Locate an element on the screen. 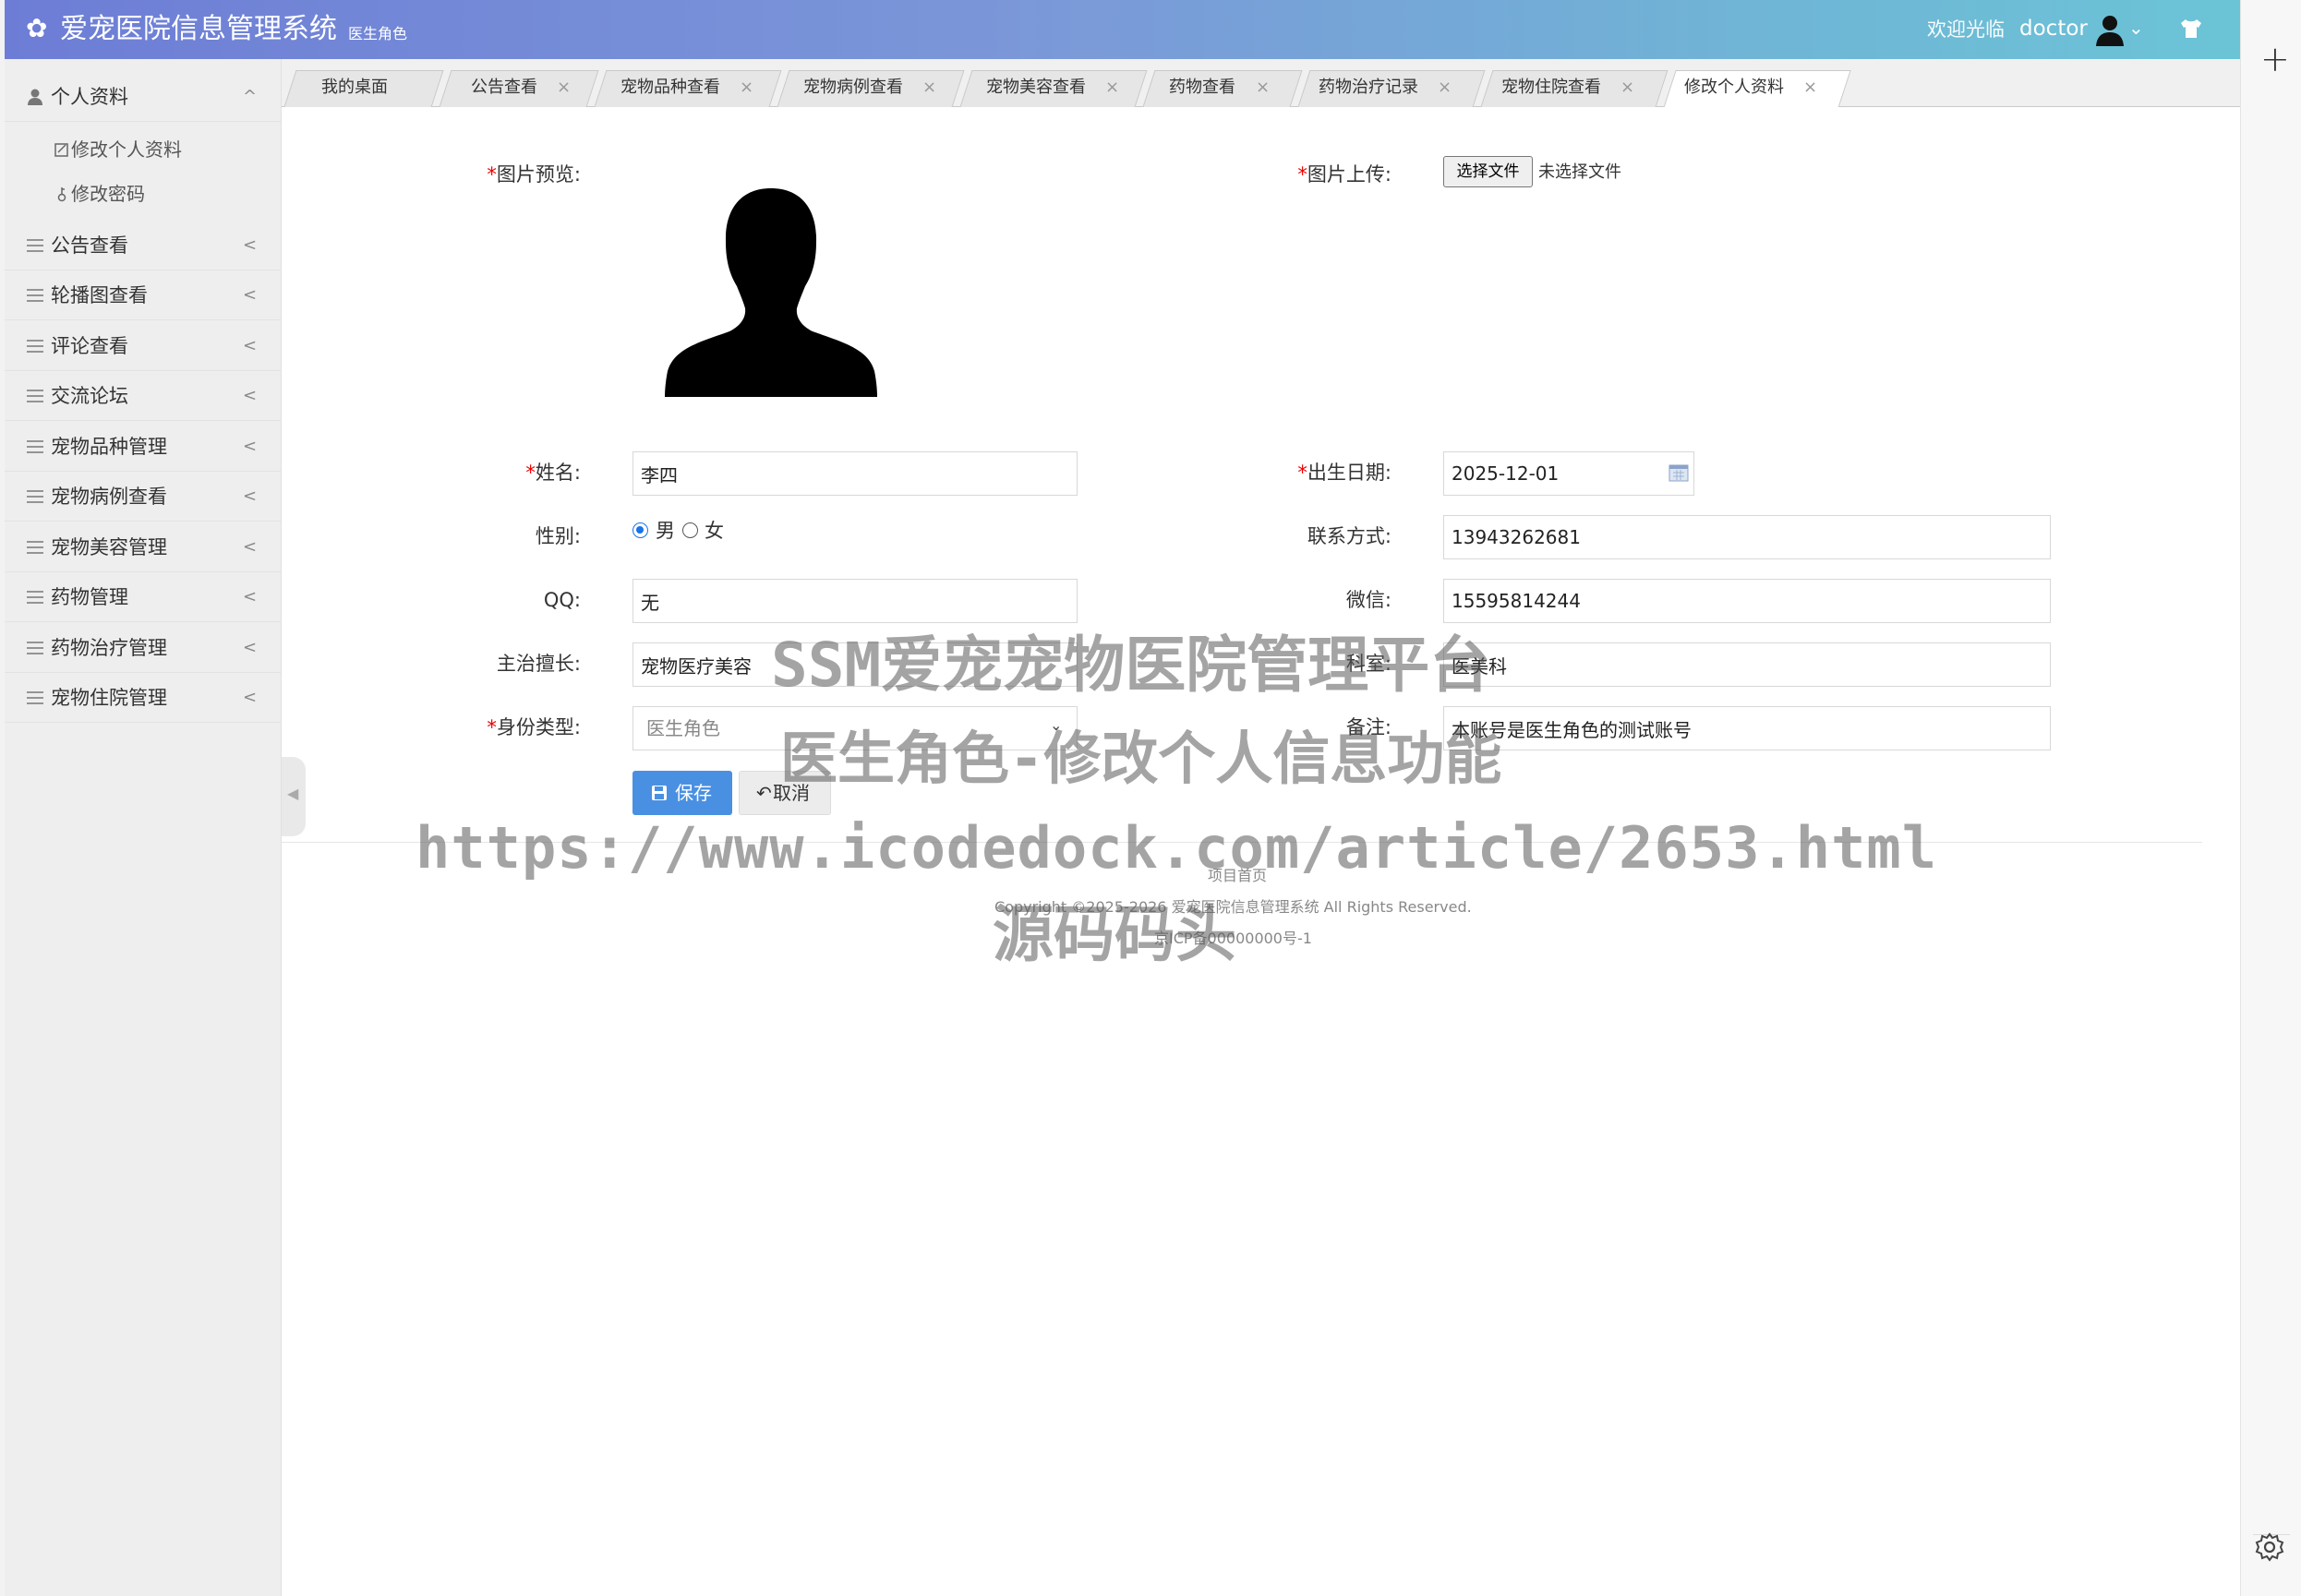 This screenshot has width=2301, height=1596. file-status-text: 未选择文件 is located at coordinates (1579, 172).